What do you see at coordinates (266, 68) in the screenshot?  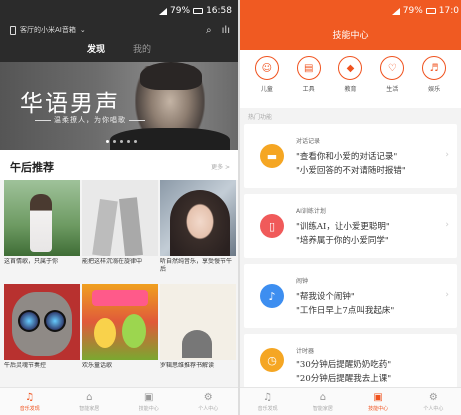 I see `child-icon: ☺` at bounding box center [266, 68].